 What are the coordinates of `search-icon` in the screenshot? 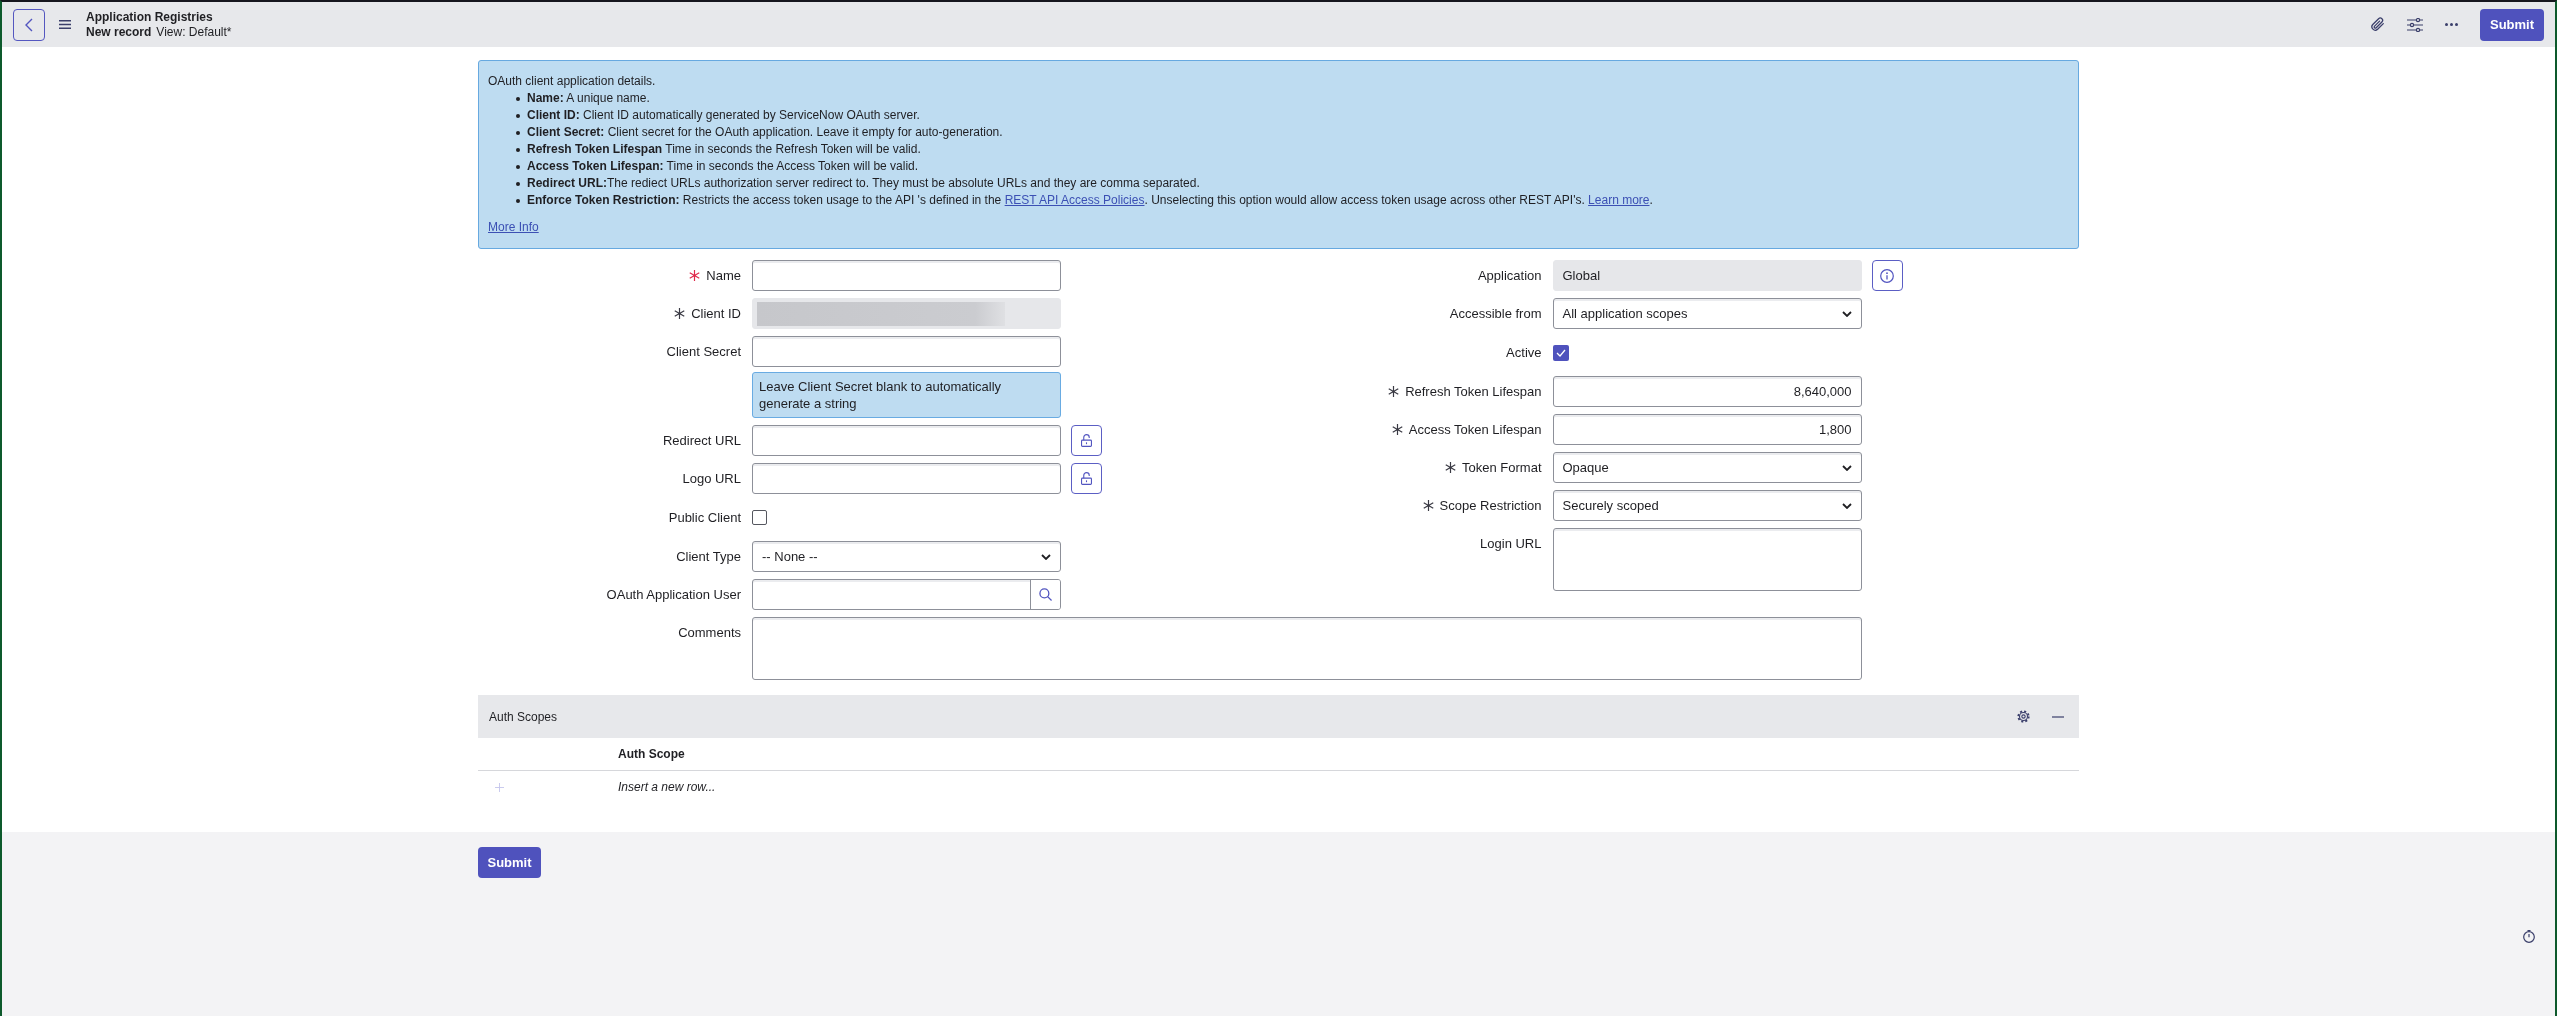 It's located at (1045, 594).